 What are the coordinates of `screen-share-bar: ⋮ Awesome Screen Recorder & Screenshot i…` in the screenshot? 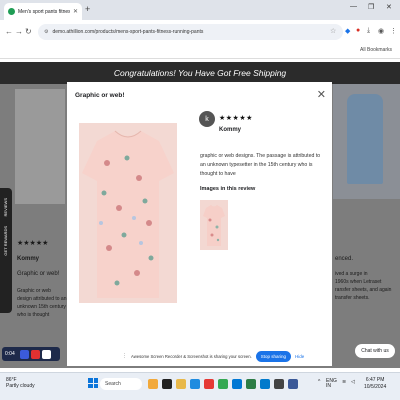 It's located at (211, 356).